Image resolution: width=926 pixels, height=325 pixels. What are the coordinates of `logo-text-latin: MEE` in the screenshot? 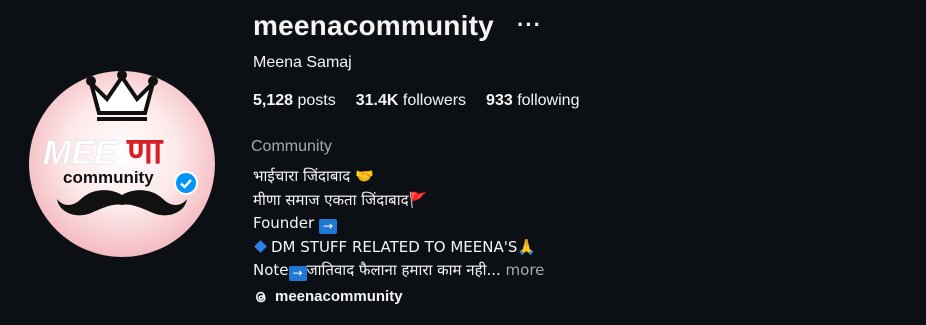 It's located at (80, 153).